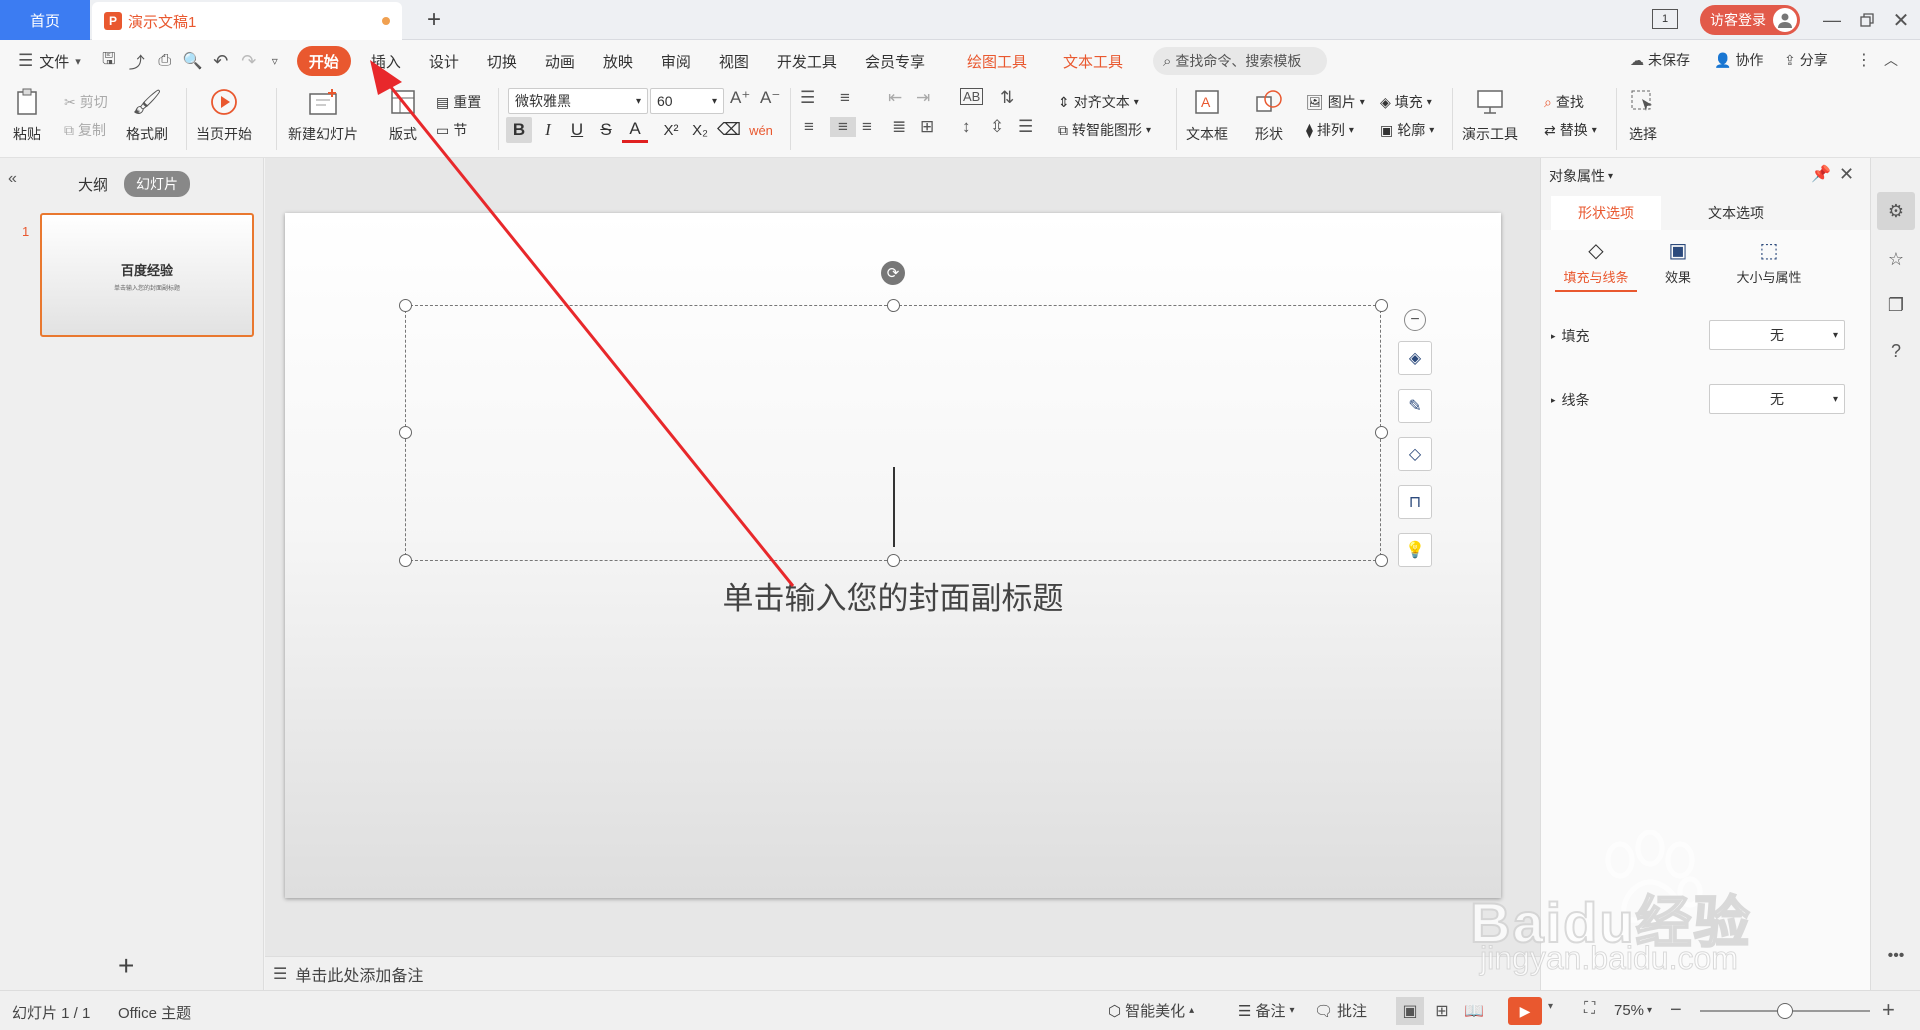 The height and width of the screenshot is (1030, 1920). What do you see at coordinates (193, 61) in the screenshot?
I see `print-preview-icon: 🔍` at bounding box center [193, 61].